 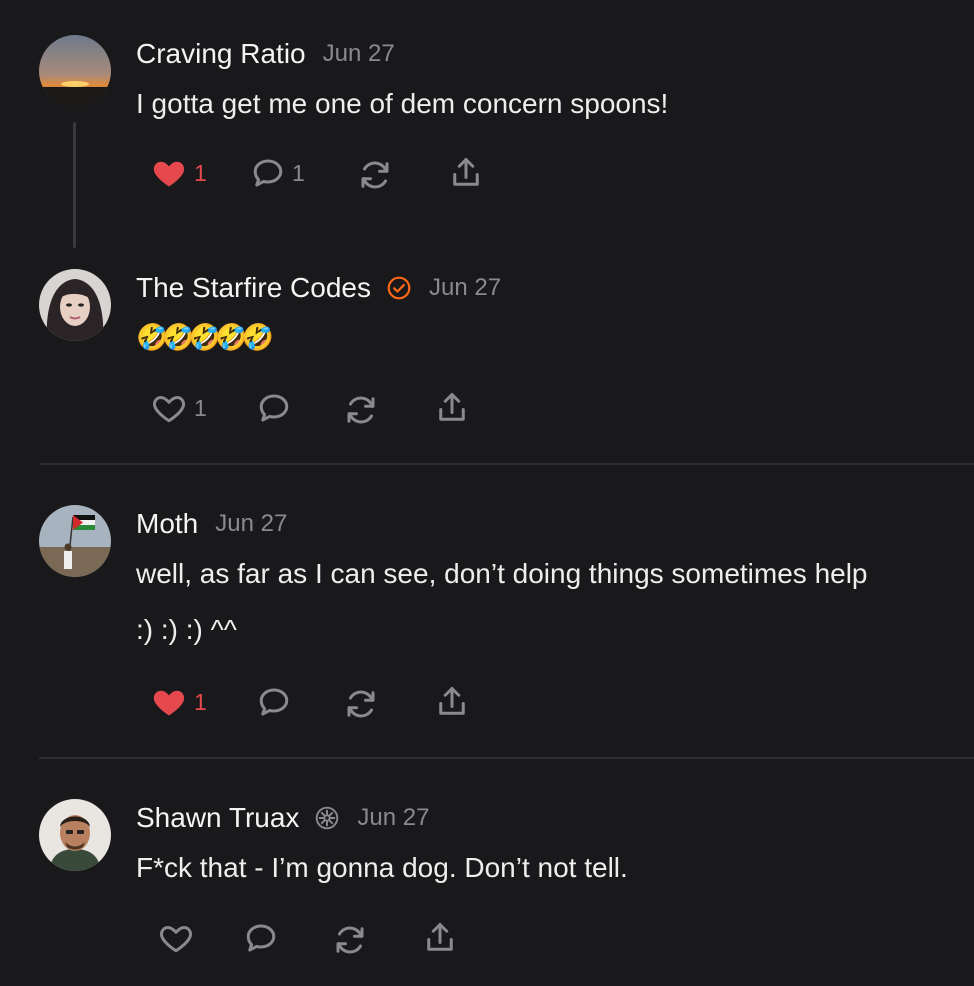 What do you see at coordinates (327, 818) in the screenshot?
I see `founding-badge-icon` at bounding box center [327, 818].